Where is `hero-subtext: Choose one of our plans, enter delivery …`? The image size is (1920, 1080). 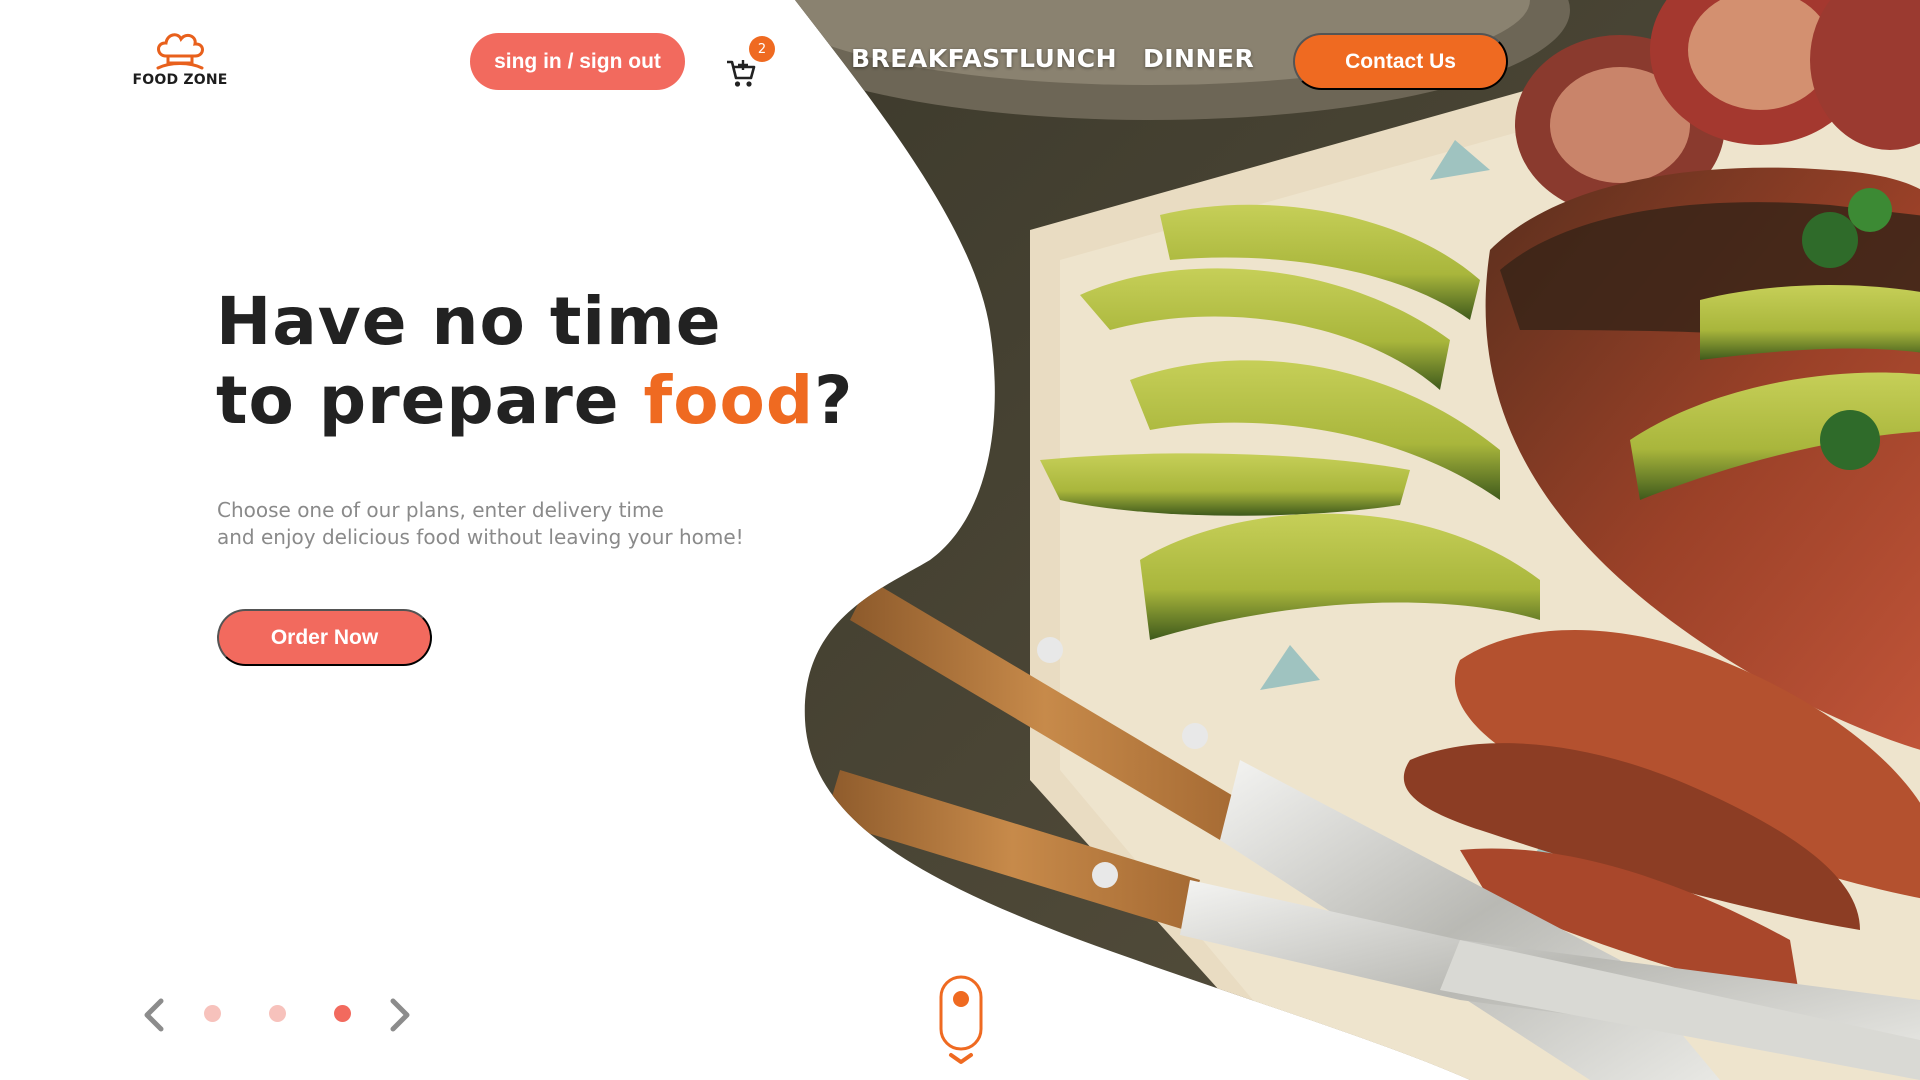
hero-subtext: Choose one of our plans, enter delivery … is located at coordinates (497, 524).